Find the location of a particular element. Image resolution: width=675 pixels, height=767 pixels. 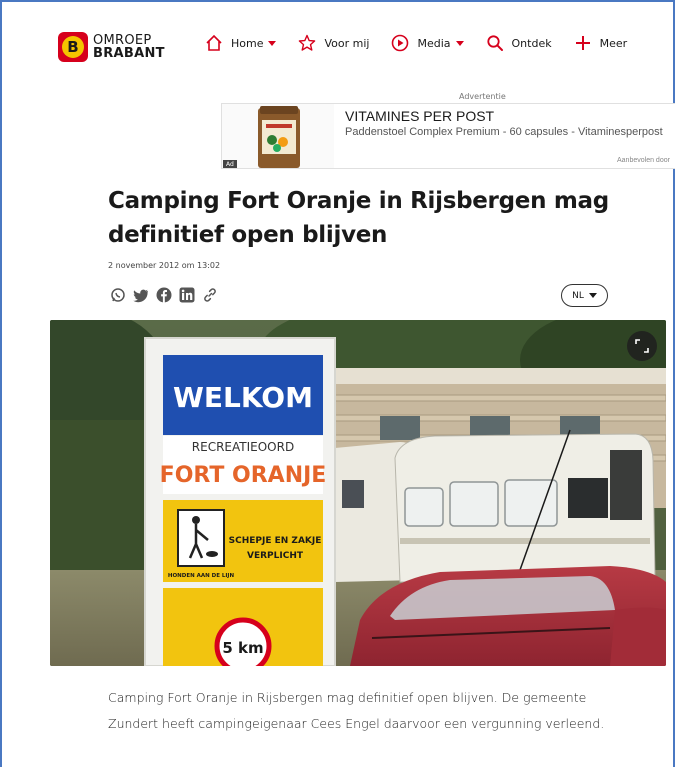

link-icon is located at coordinates (210, 295).